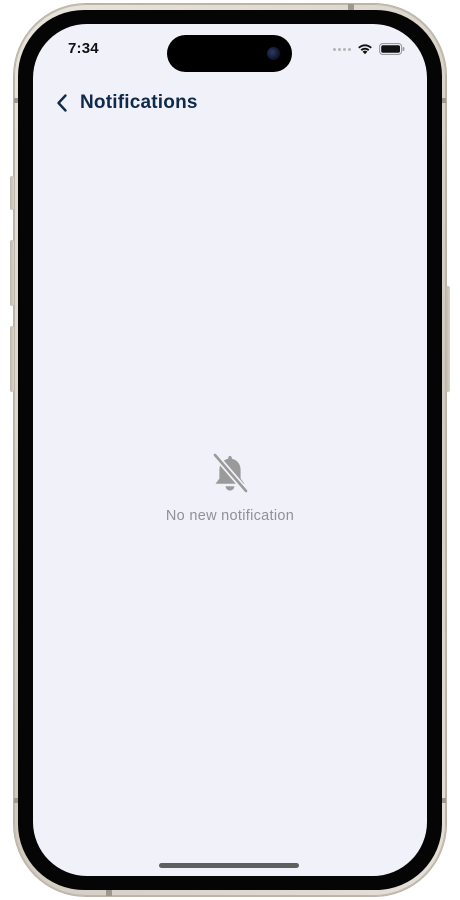  What do you see at coordinates (230, 516) in the screenshot?
I see `empty-state-message: No new notification` at bounding box center [230, 516].